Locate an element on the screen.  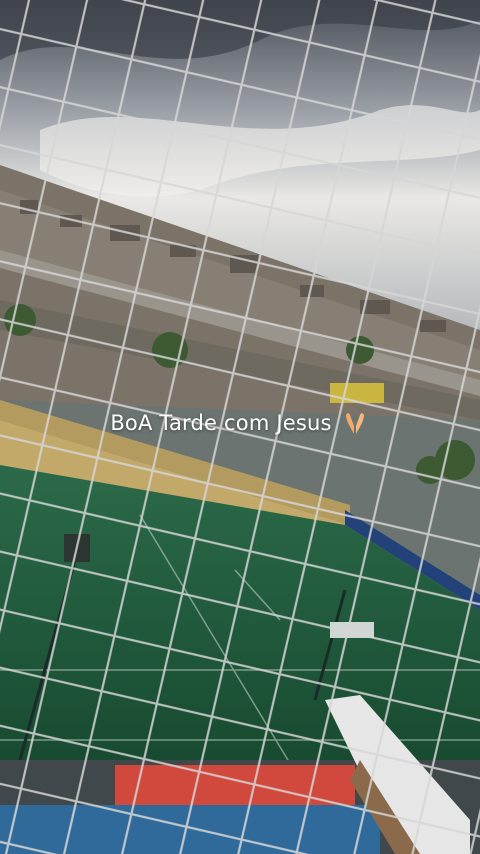
overlay-caption: BoA Tarde com Jesus is located at coordinates (240, 423).